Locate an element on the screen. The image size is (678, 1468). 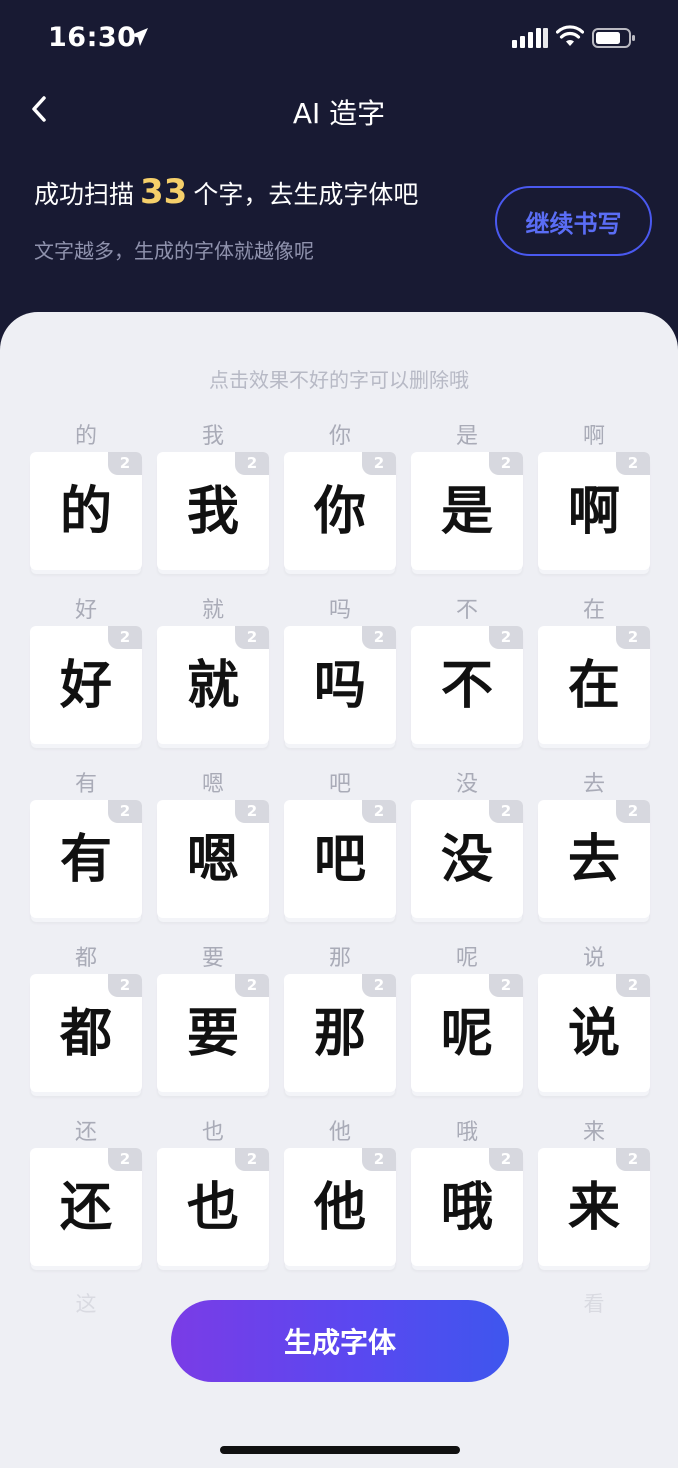
handwriting-card: 2也 is located at coordinates (213, 1207).